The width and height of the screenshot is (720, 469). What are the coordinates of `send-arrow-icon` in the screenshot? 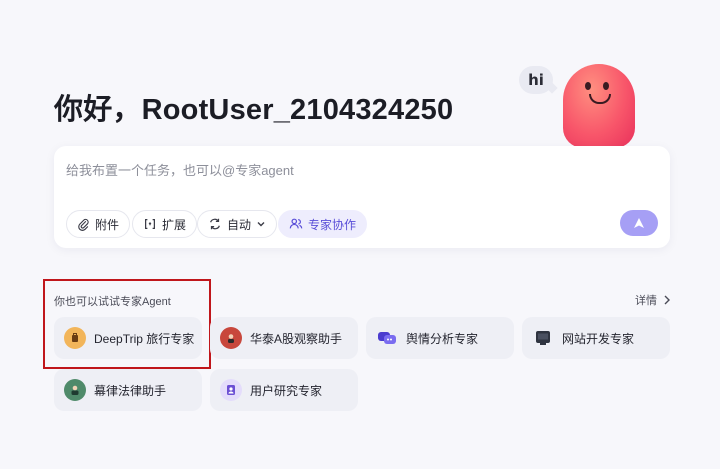 It's located at (639, 223).